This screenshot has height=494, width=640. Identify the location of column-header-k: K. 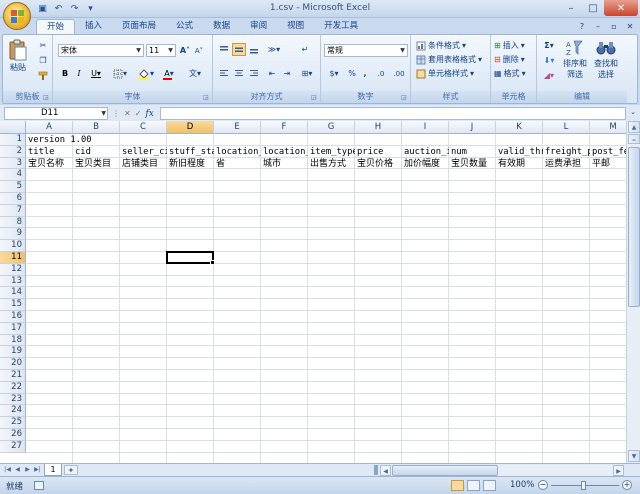
(519, 127).